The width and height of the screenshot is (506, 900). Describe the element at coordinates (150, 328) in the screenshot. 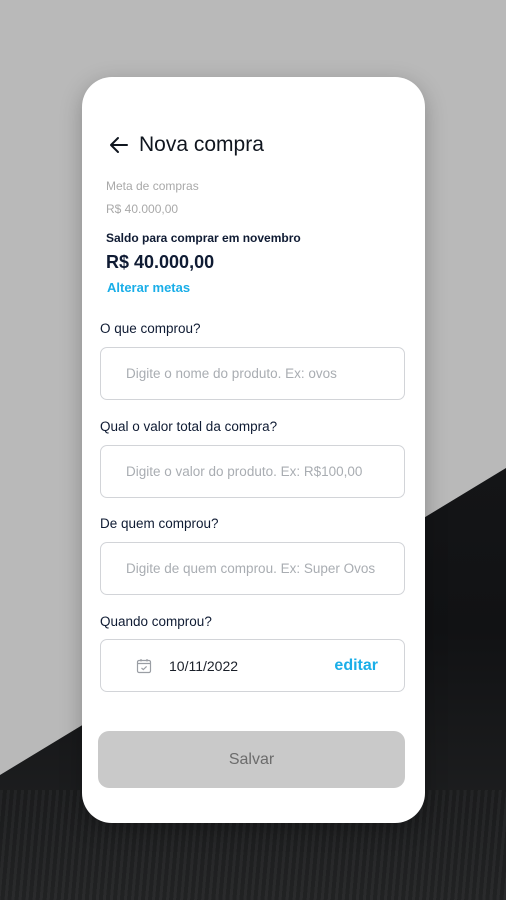

I see `produto-label: O que comprou?` at that location.